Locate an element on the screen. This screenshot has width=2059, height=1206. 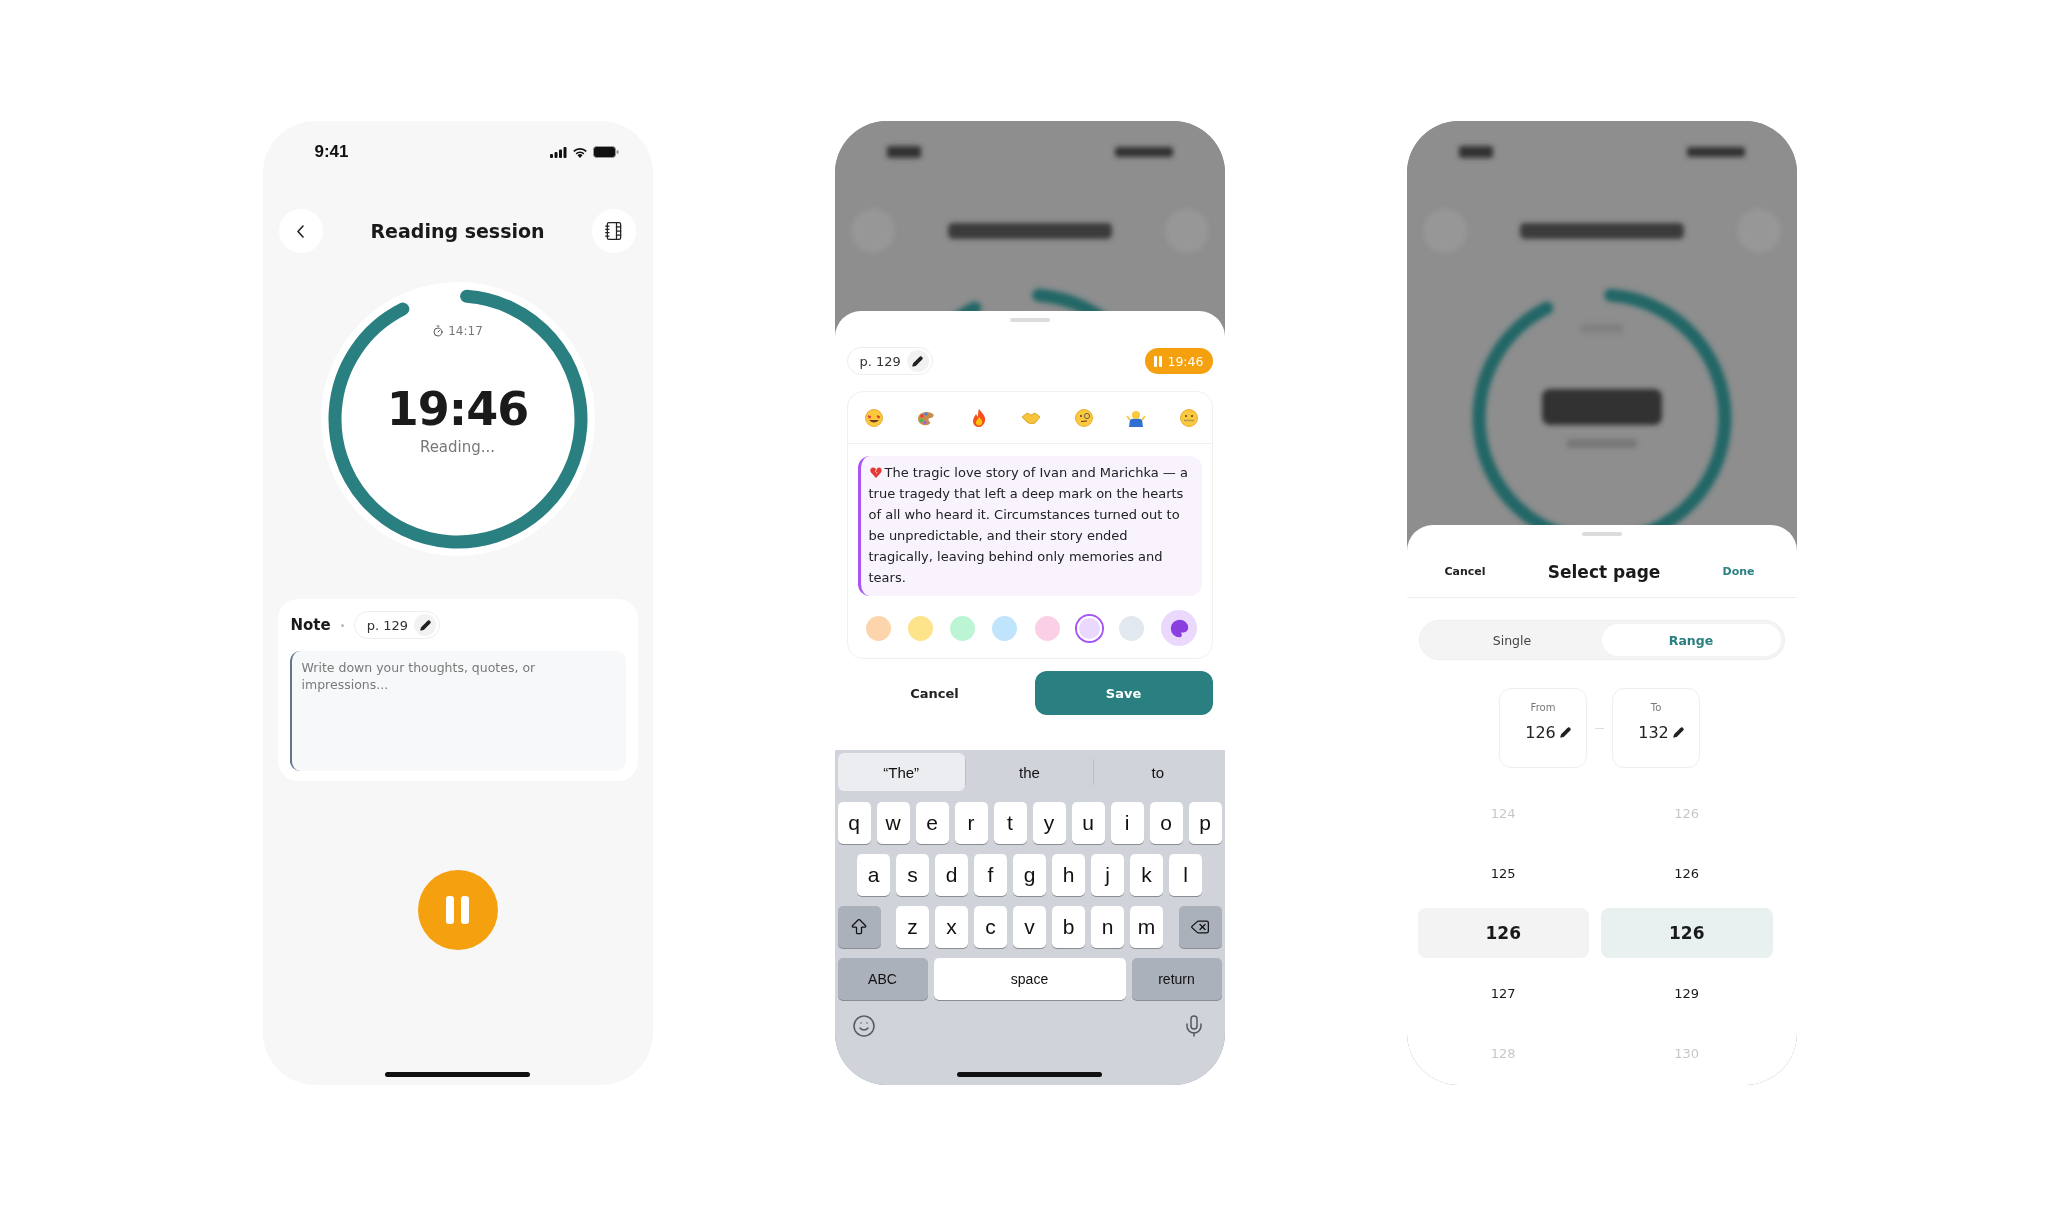
keyboard-key: y is located at coordinates (1049, 823).